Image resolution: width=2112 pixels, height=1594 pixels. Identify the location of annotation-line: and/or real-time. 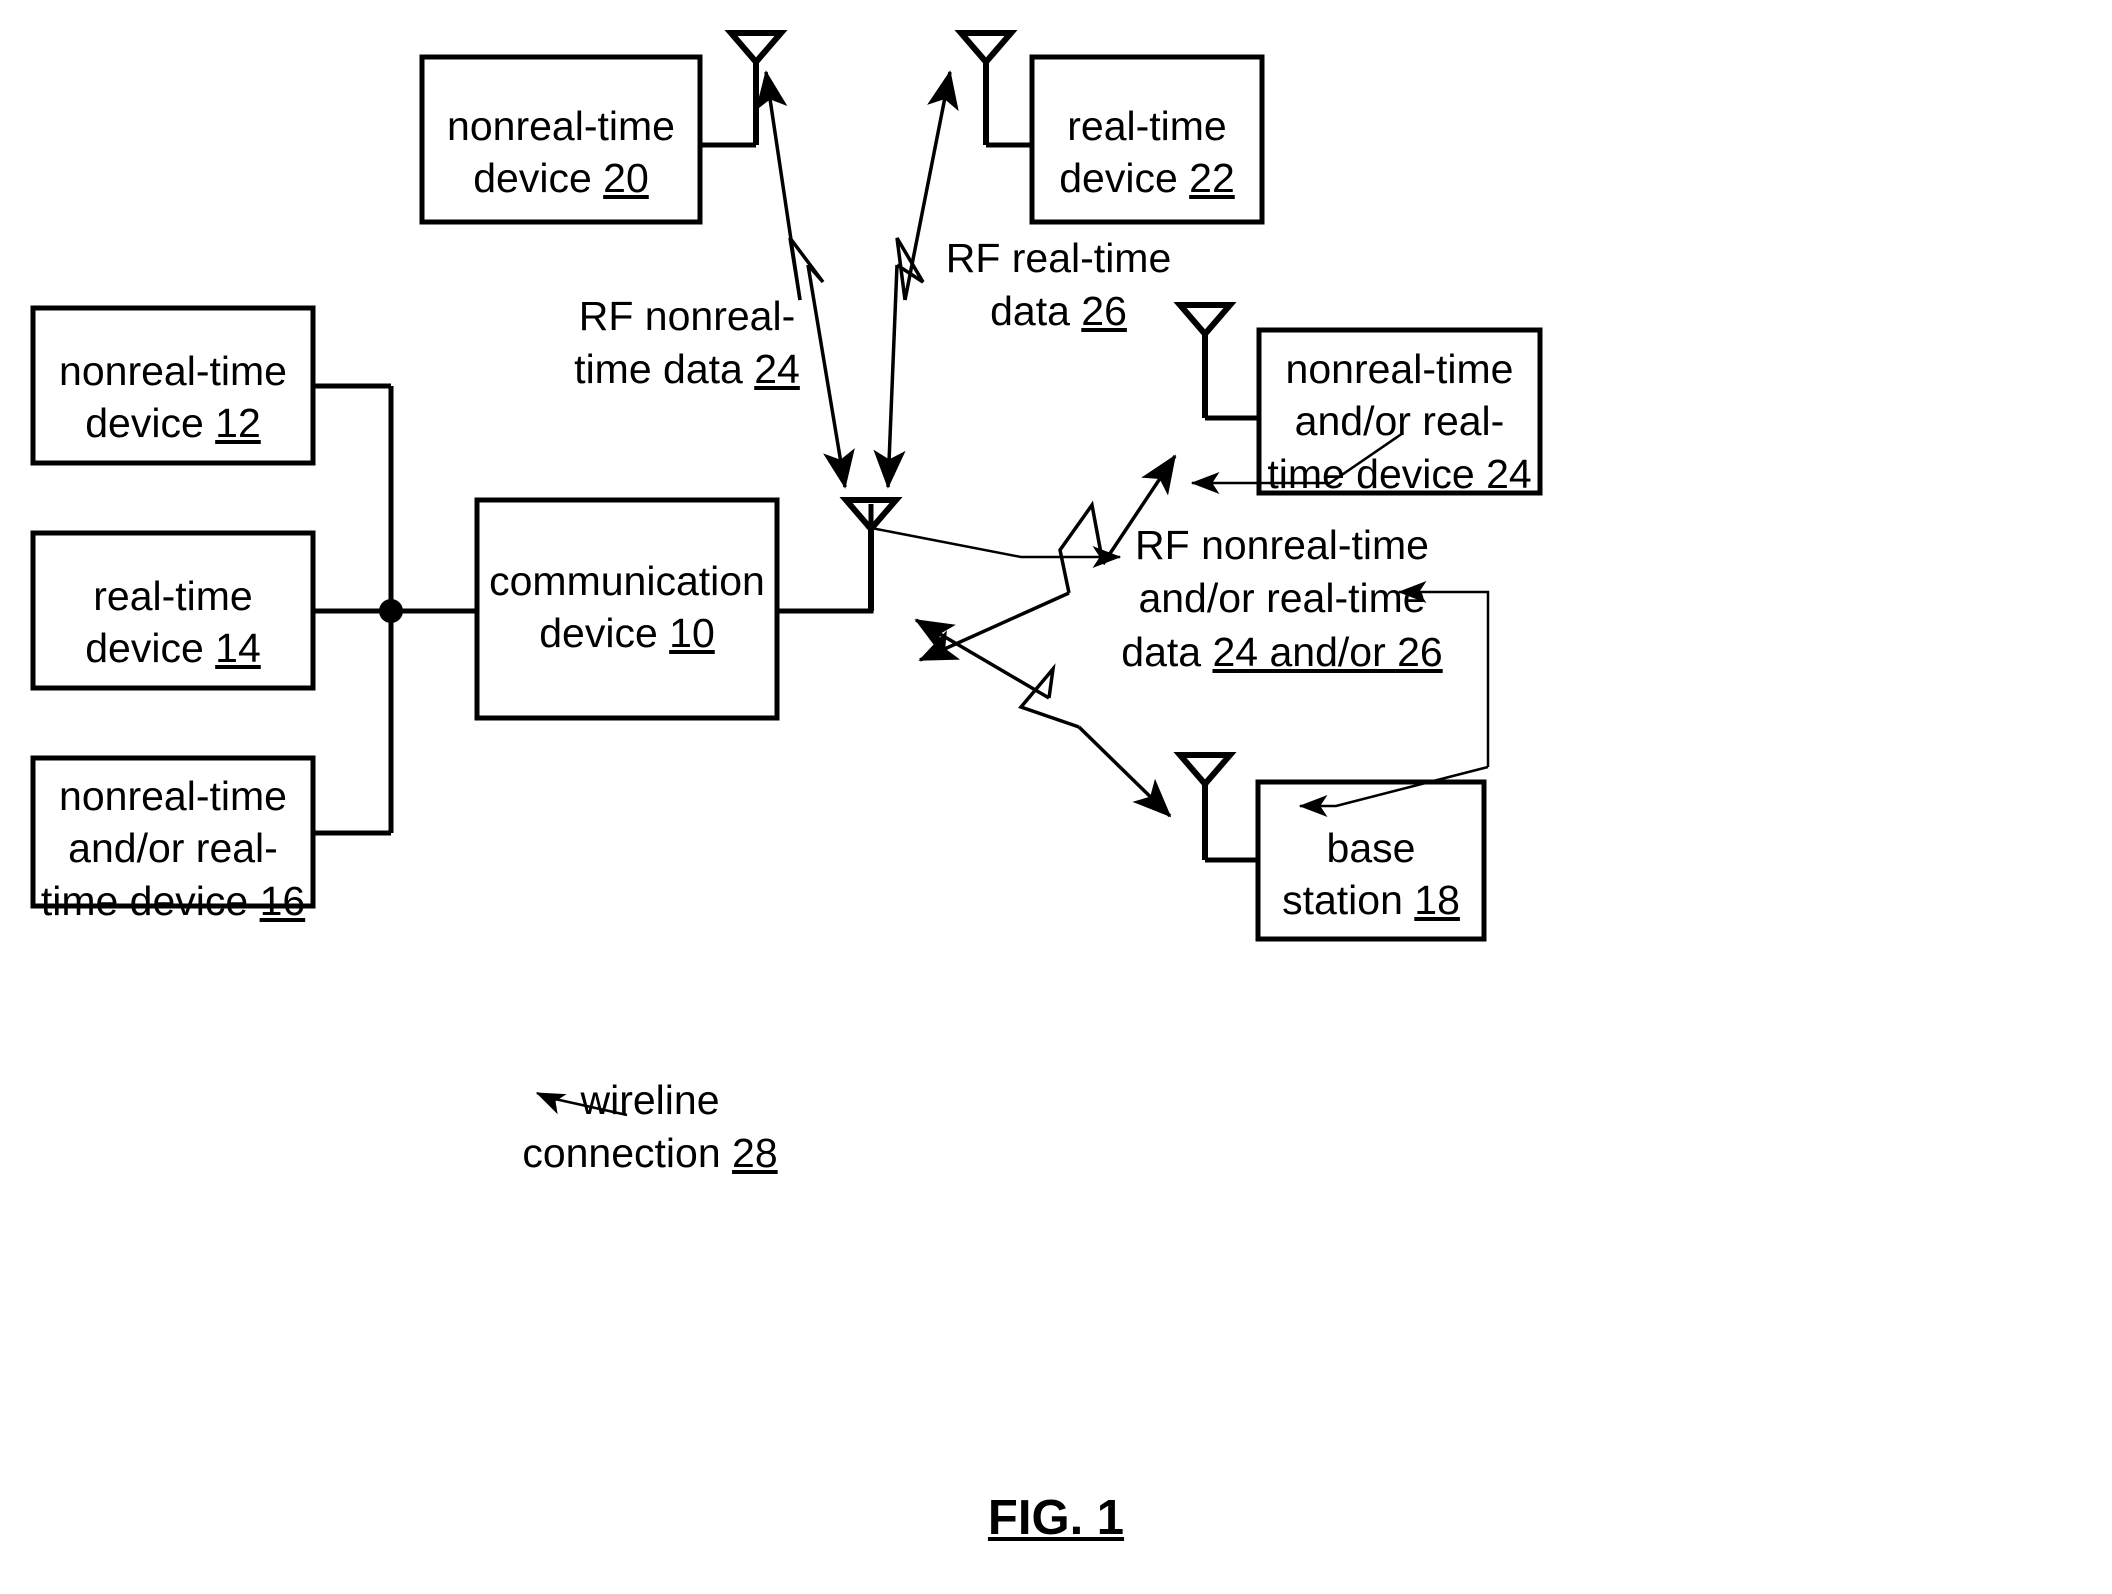
(1282, 598).